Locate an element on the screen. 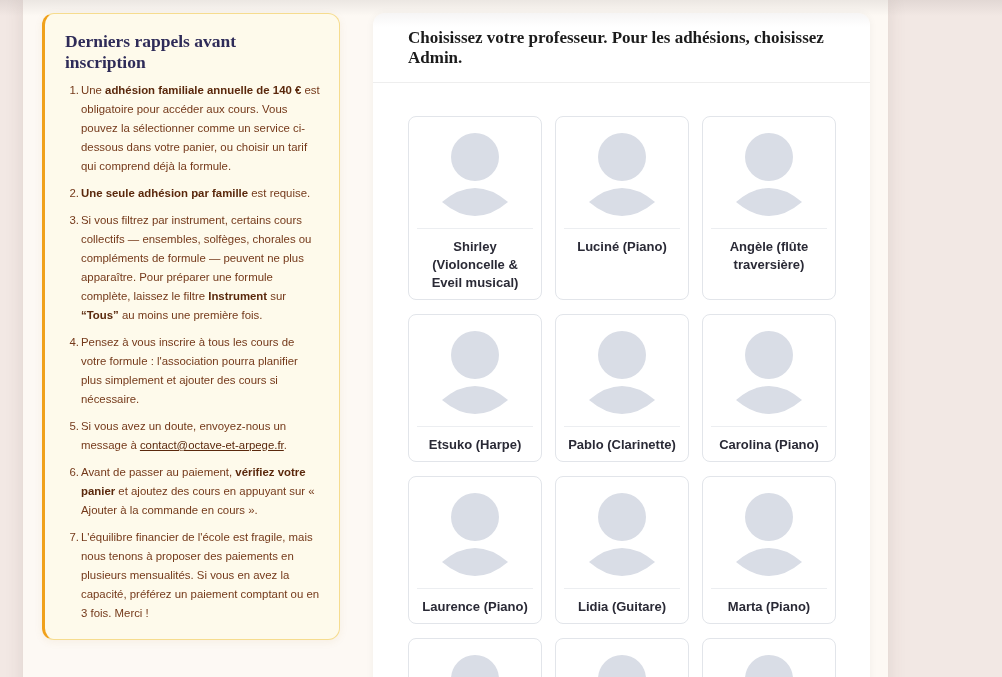 This screenshot has width=1002, height=677. list-item-text: Une adhésion familiale annuelle de 140 € est obligatoire pour accéder aux cours. Vous pouvez la sélectionner comme un service ci-dessous dans votre panier, ou choisir un tarif qui comprend déjà la formule. is located at coordinates (201, 128).